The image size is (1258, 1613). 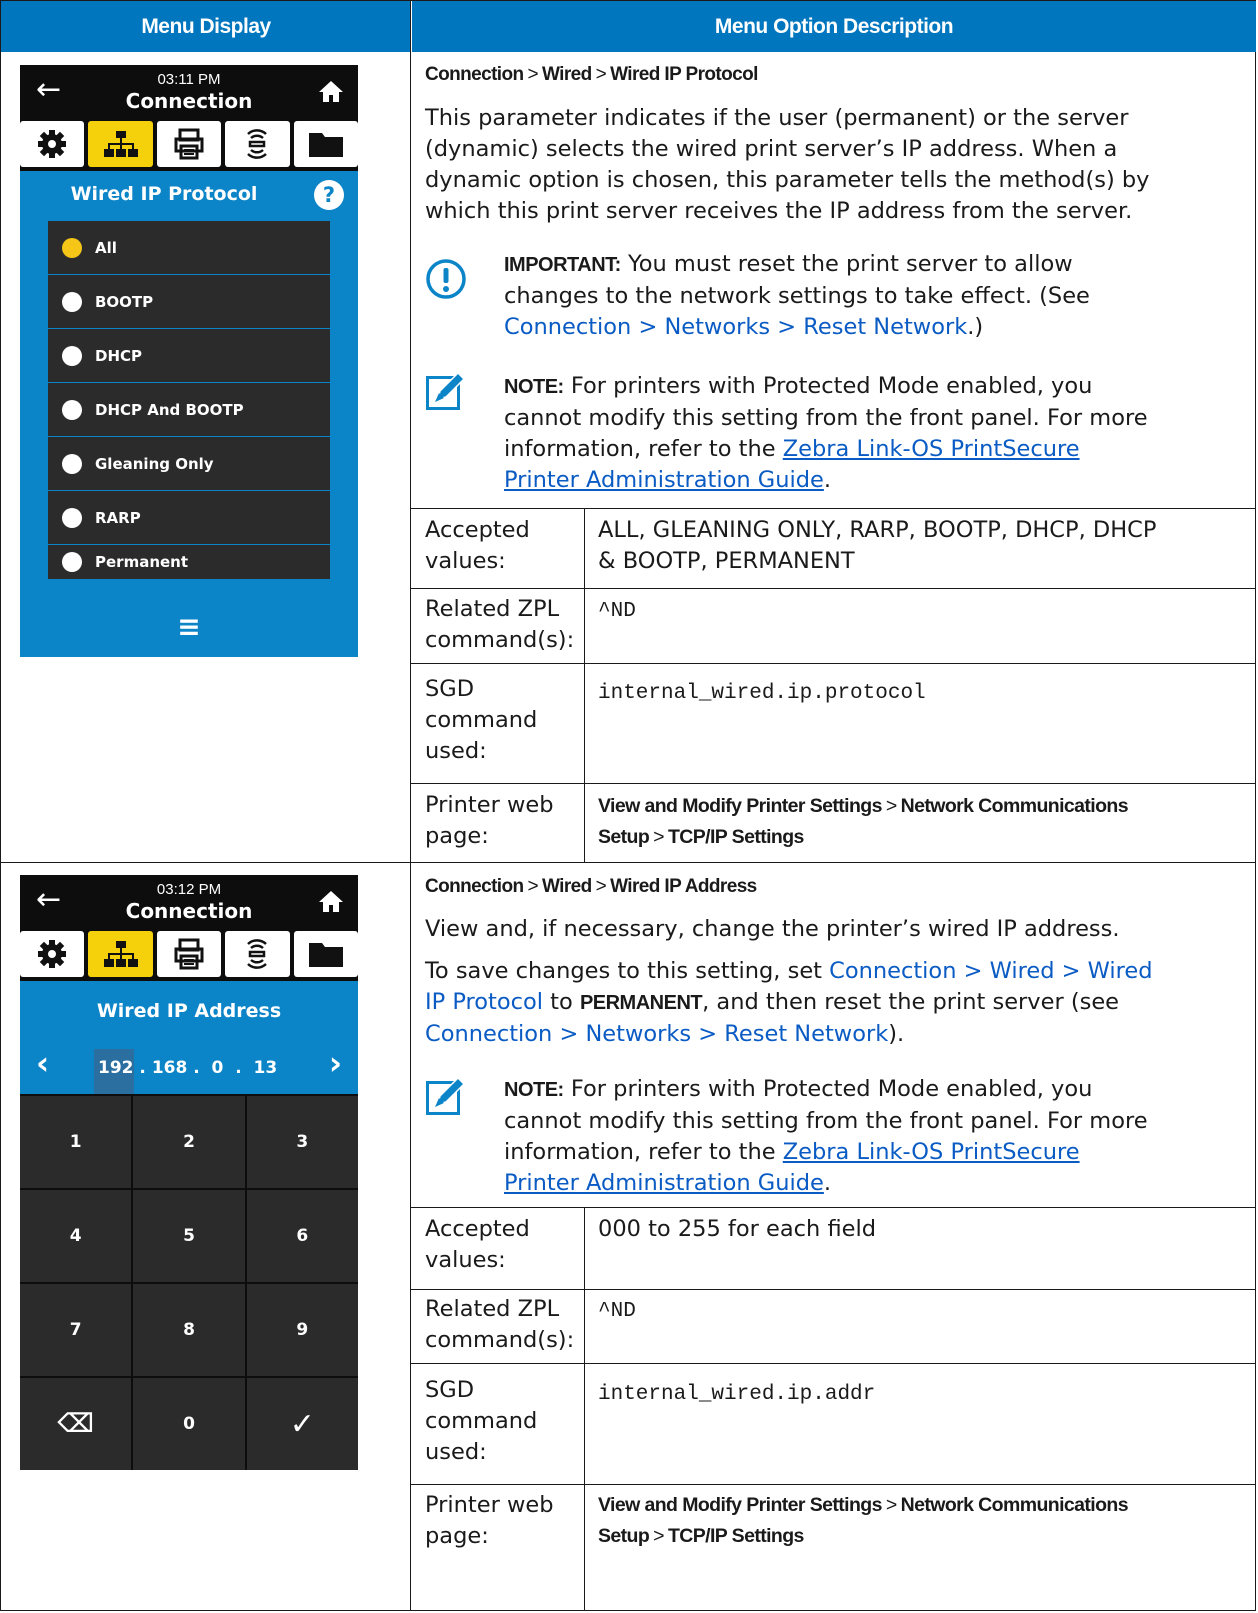 I want to click on permanent-value: PERMANENT, so click(x=641, y=1003).